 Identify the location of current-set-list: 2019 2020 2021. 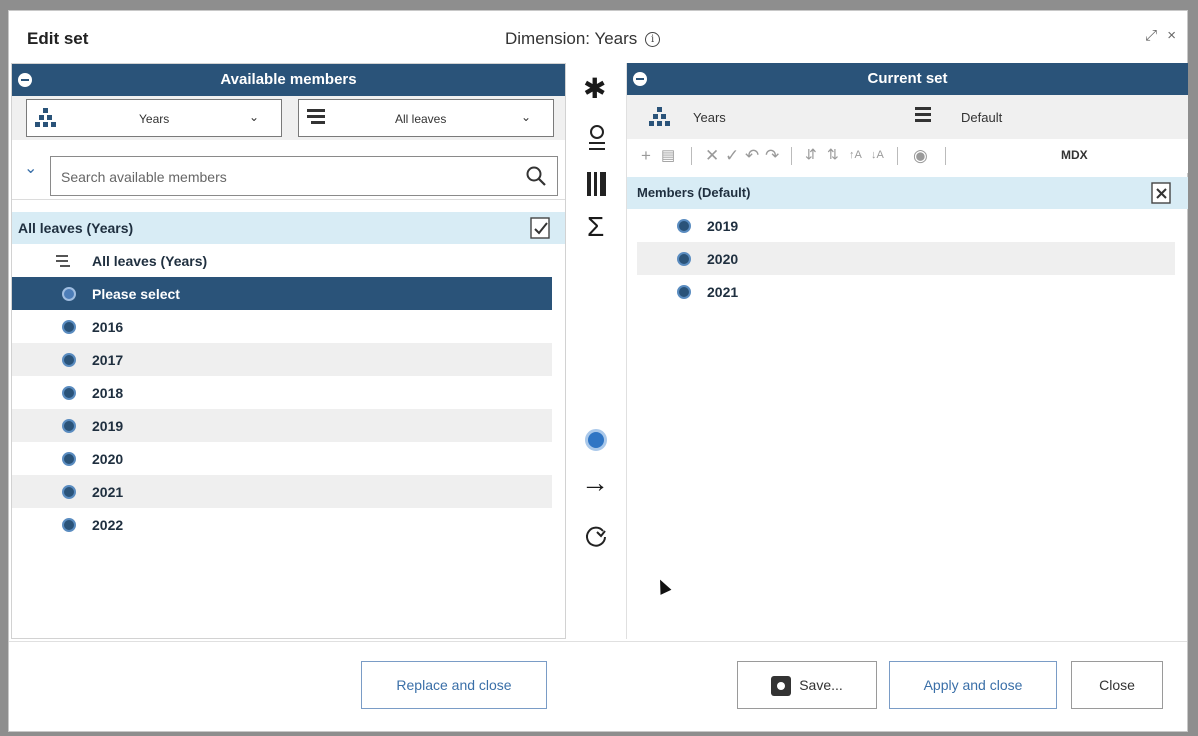
(906, 258).